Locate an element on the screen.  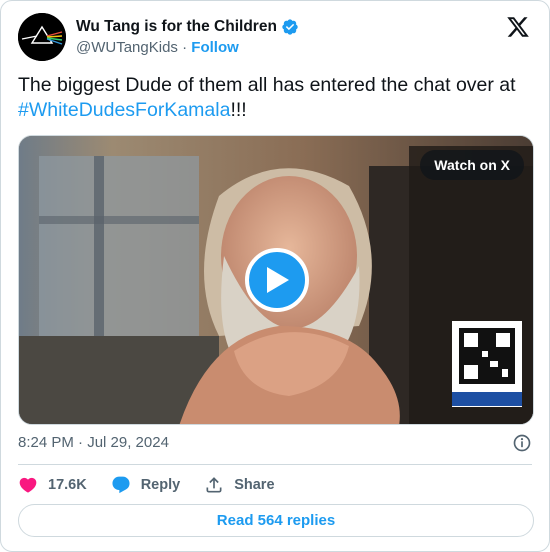
name-row: Wu Tang is for the Children is located at coordinates (187, 27).